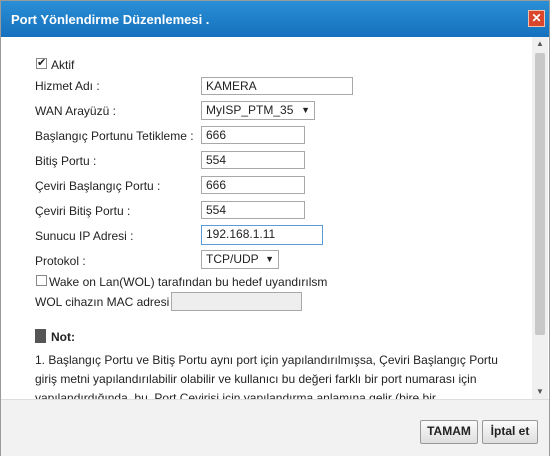 The height and width of the screenshot is (456, 550). Describe the element at coordinates (250, 110) in the screenshot. I see `wan-interface-value: MyISP_PTM_35` at that location.